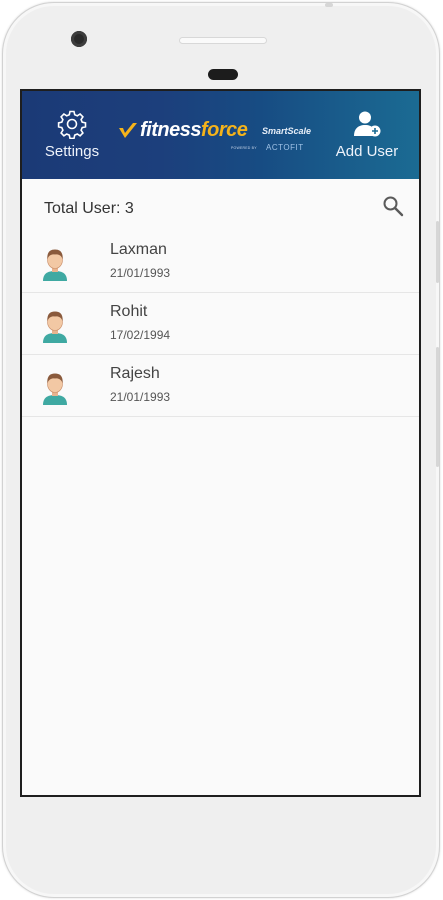 This screenshot has height=900, width=443. What do you see at coordinates (224, 130) in the screenshot?
I see `logo-word-force: force` at bounding box center [224, 130].